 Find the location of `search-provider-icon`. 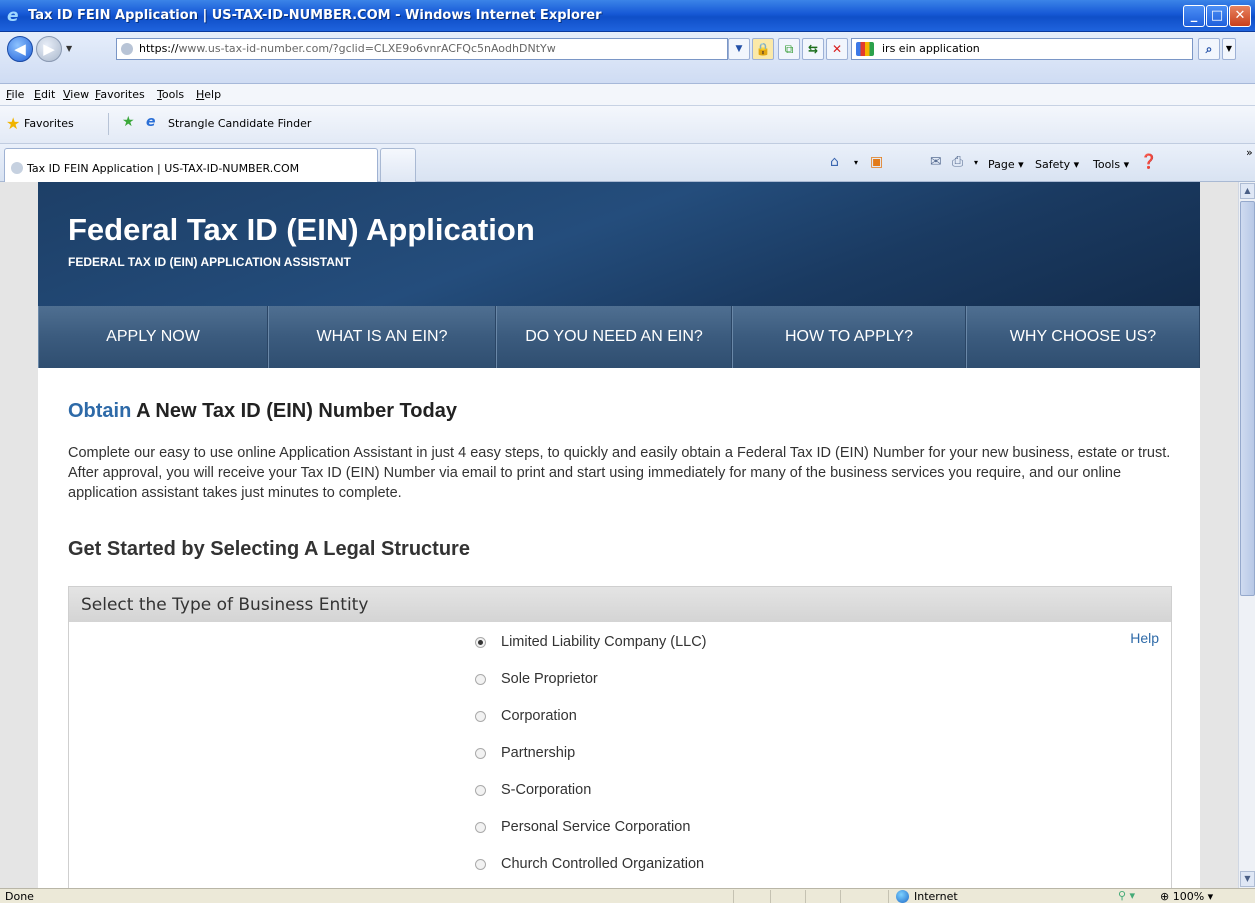

search-provider-icon is located at coordinates (865, 49).